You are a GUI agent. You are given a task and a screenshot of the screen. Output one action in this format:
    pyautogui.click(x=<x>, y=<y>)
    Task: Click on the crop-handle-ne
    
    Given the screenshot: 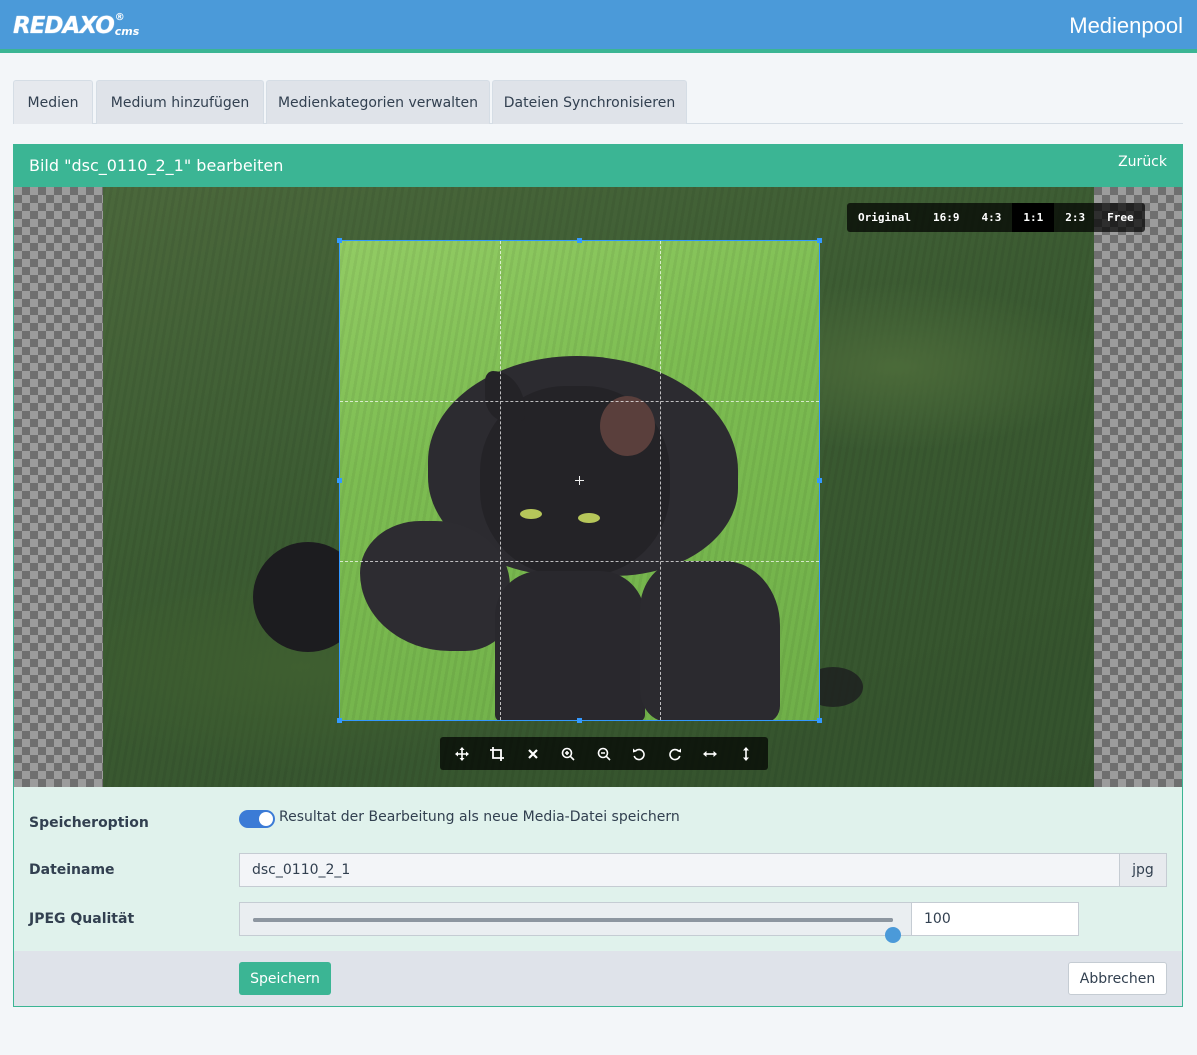 What is the action you would take?
    pyautogui.click(x=819, y=240)
    